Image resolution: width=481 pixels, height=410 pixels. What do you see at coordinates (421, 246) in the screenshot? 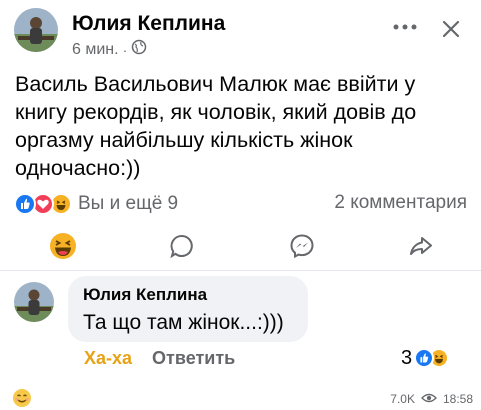
I see `share-icon` at bounding box center [421, 246].